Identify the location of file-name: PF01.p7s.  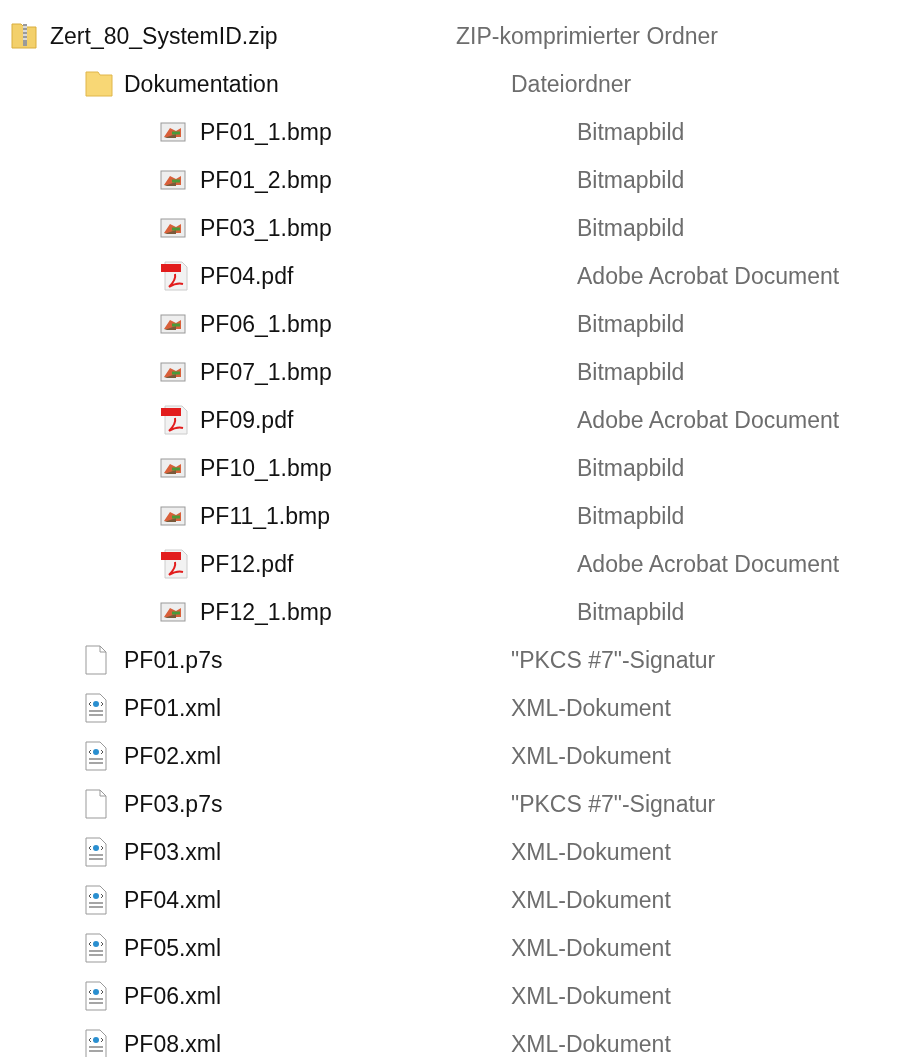
(317, 660).